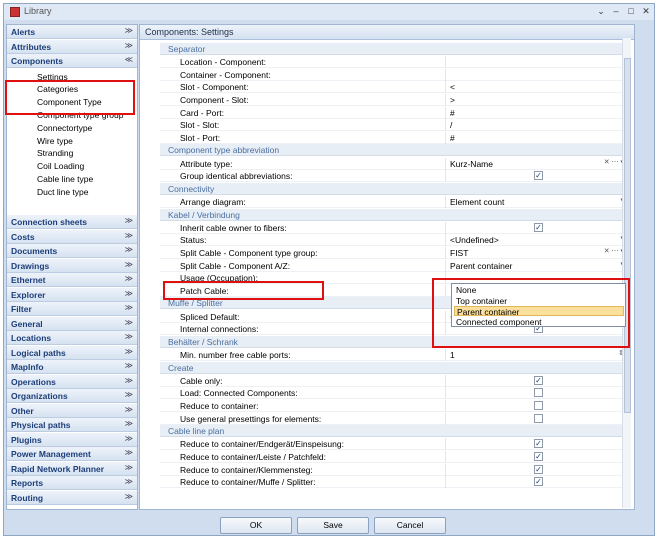 The width and height of the screenshot is (658, 539). I want to click on close-button: ✕, so click(646, 11).